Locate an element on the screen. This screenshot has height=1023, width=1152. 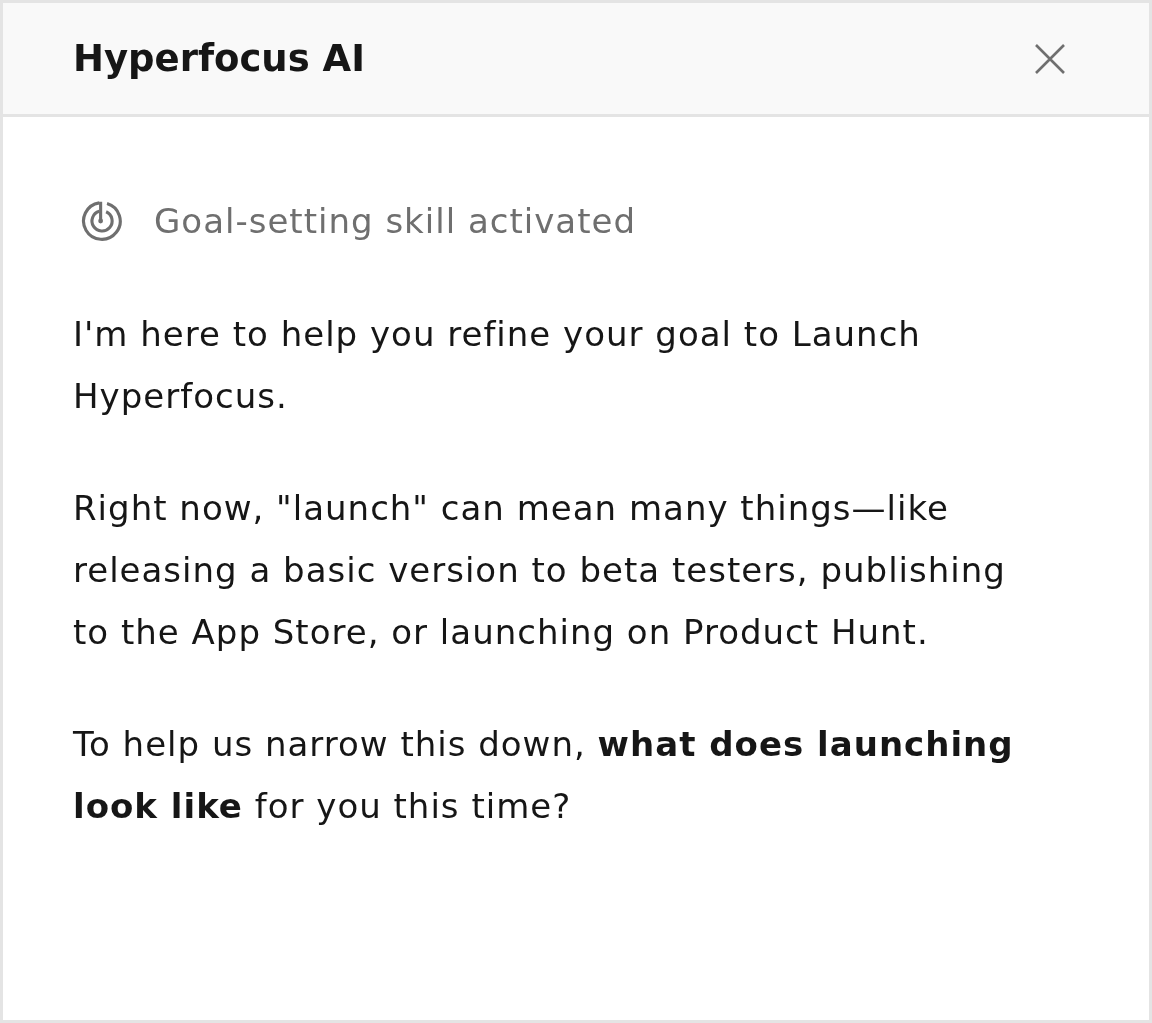
target-icon is located at coordinates (102, 221).